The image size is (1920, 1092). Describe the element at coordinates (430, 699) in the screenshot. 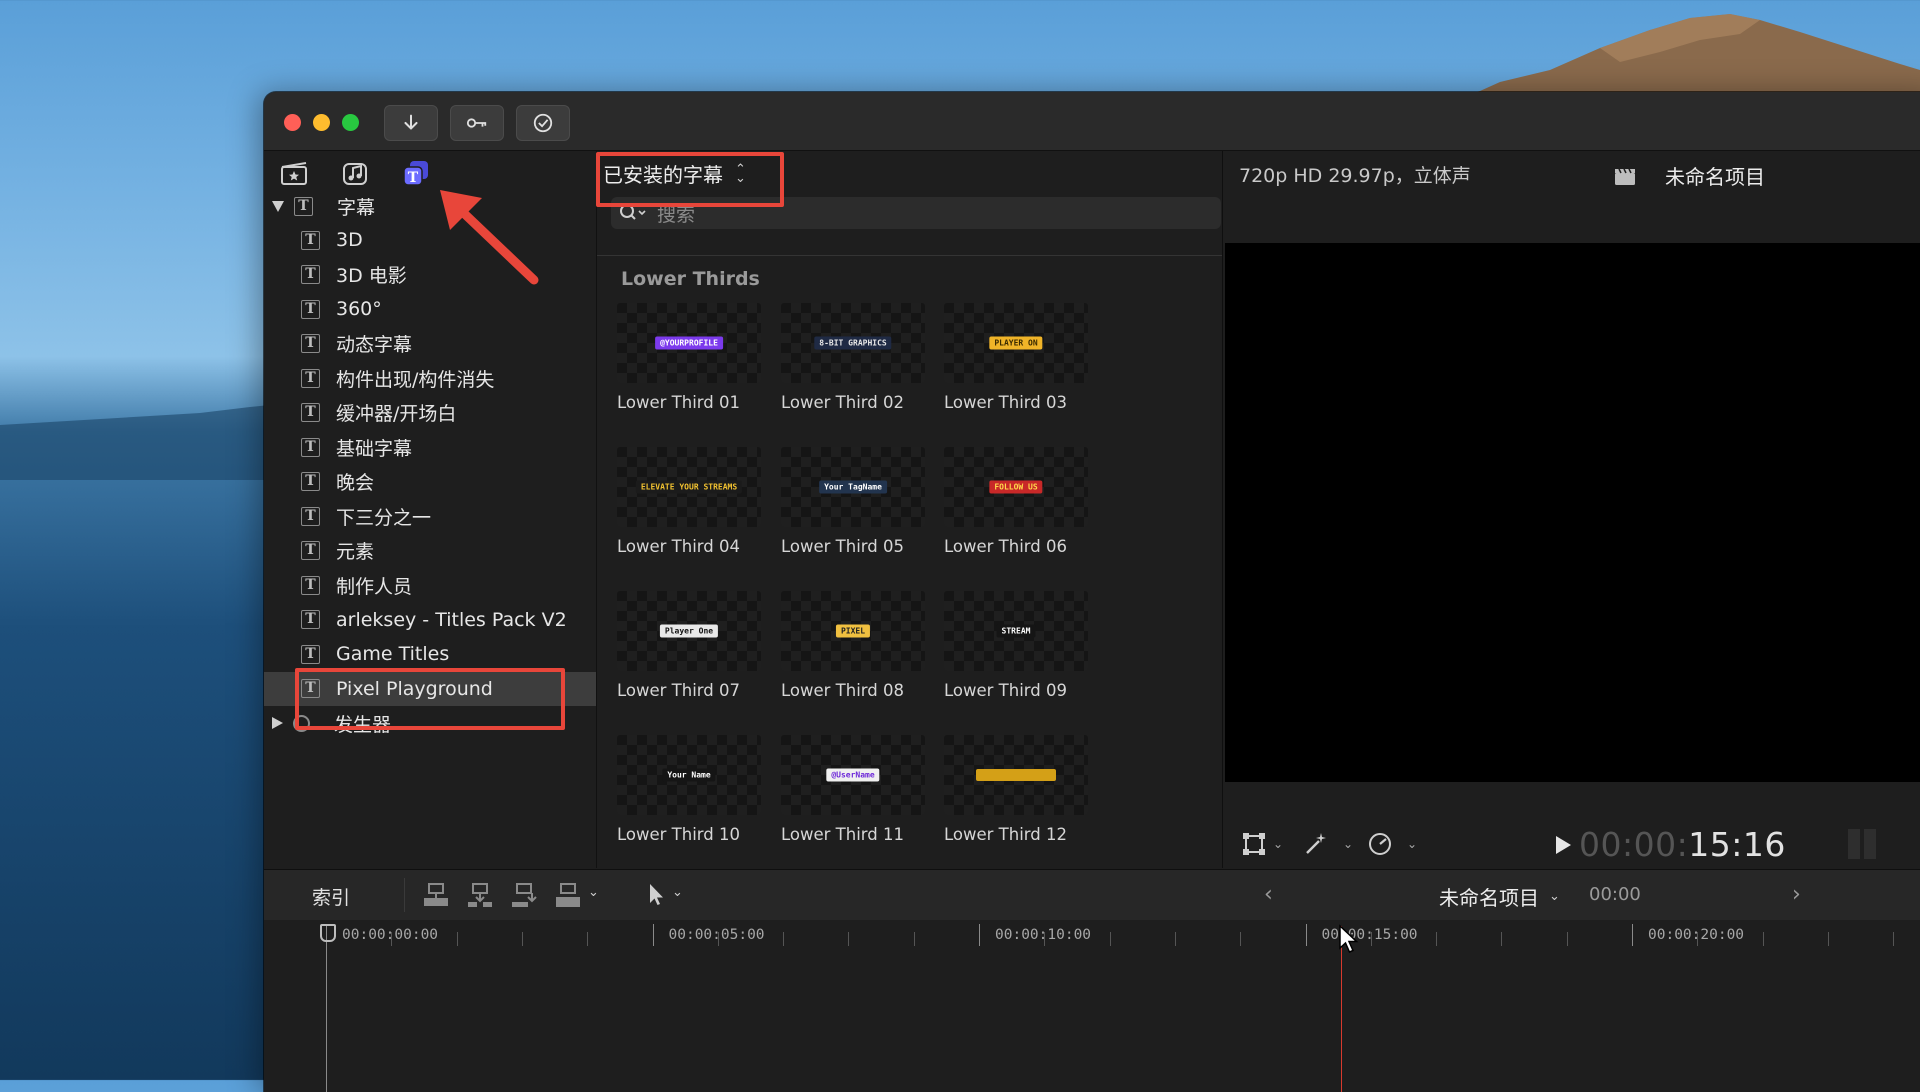

I see `selection-highlight-box` at that location.